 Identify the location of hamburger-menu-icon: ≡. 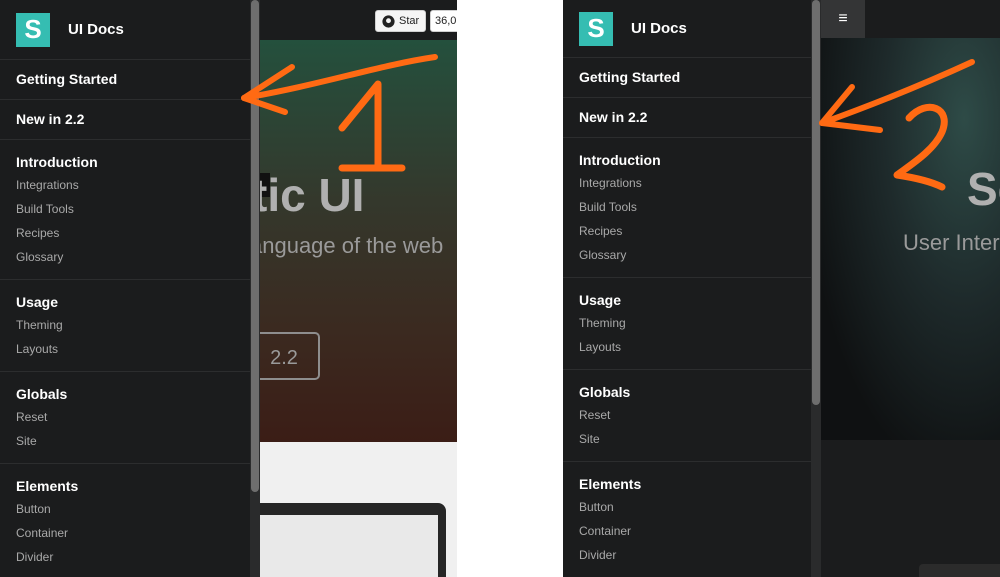
(843, 19).